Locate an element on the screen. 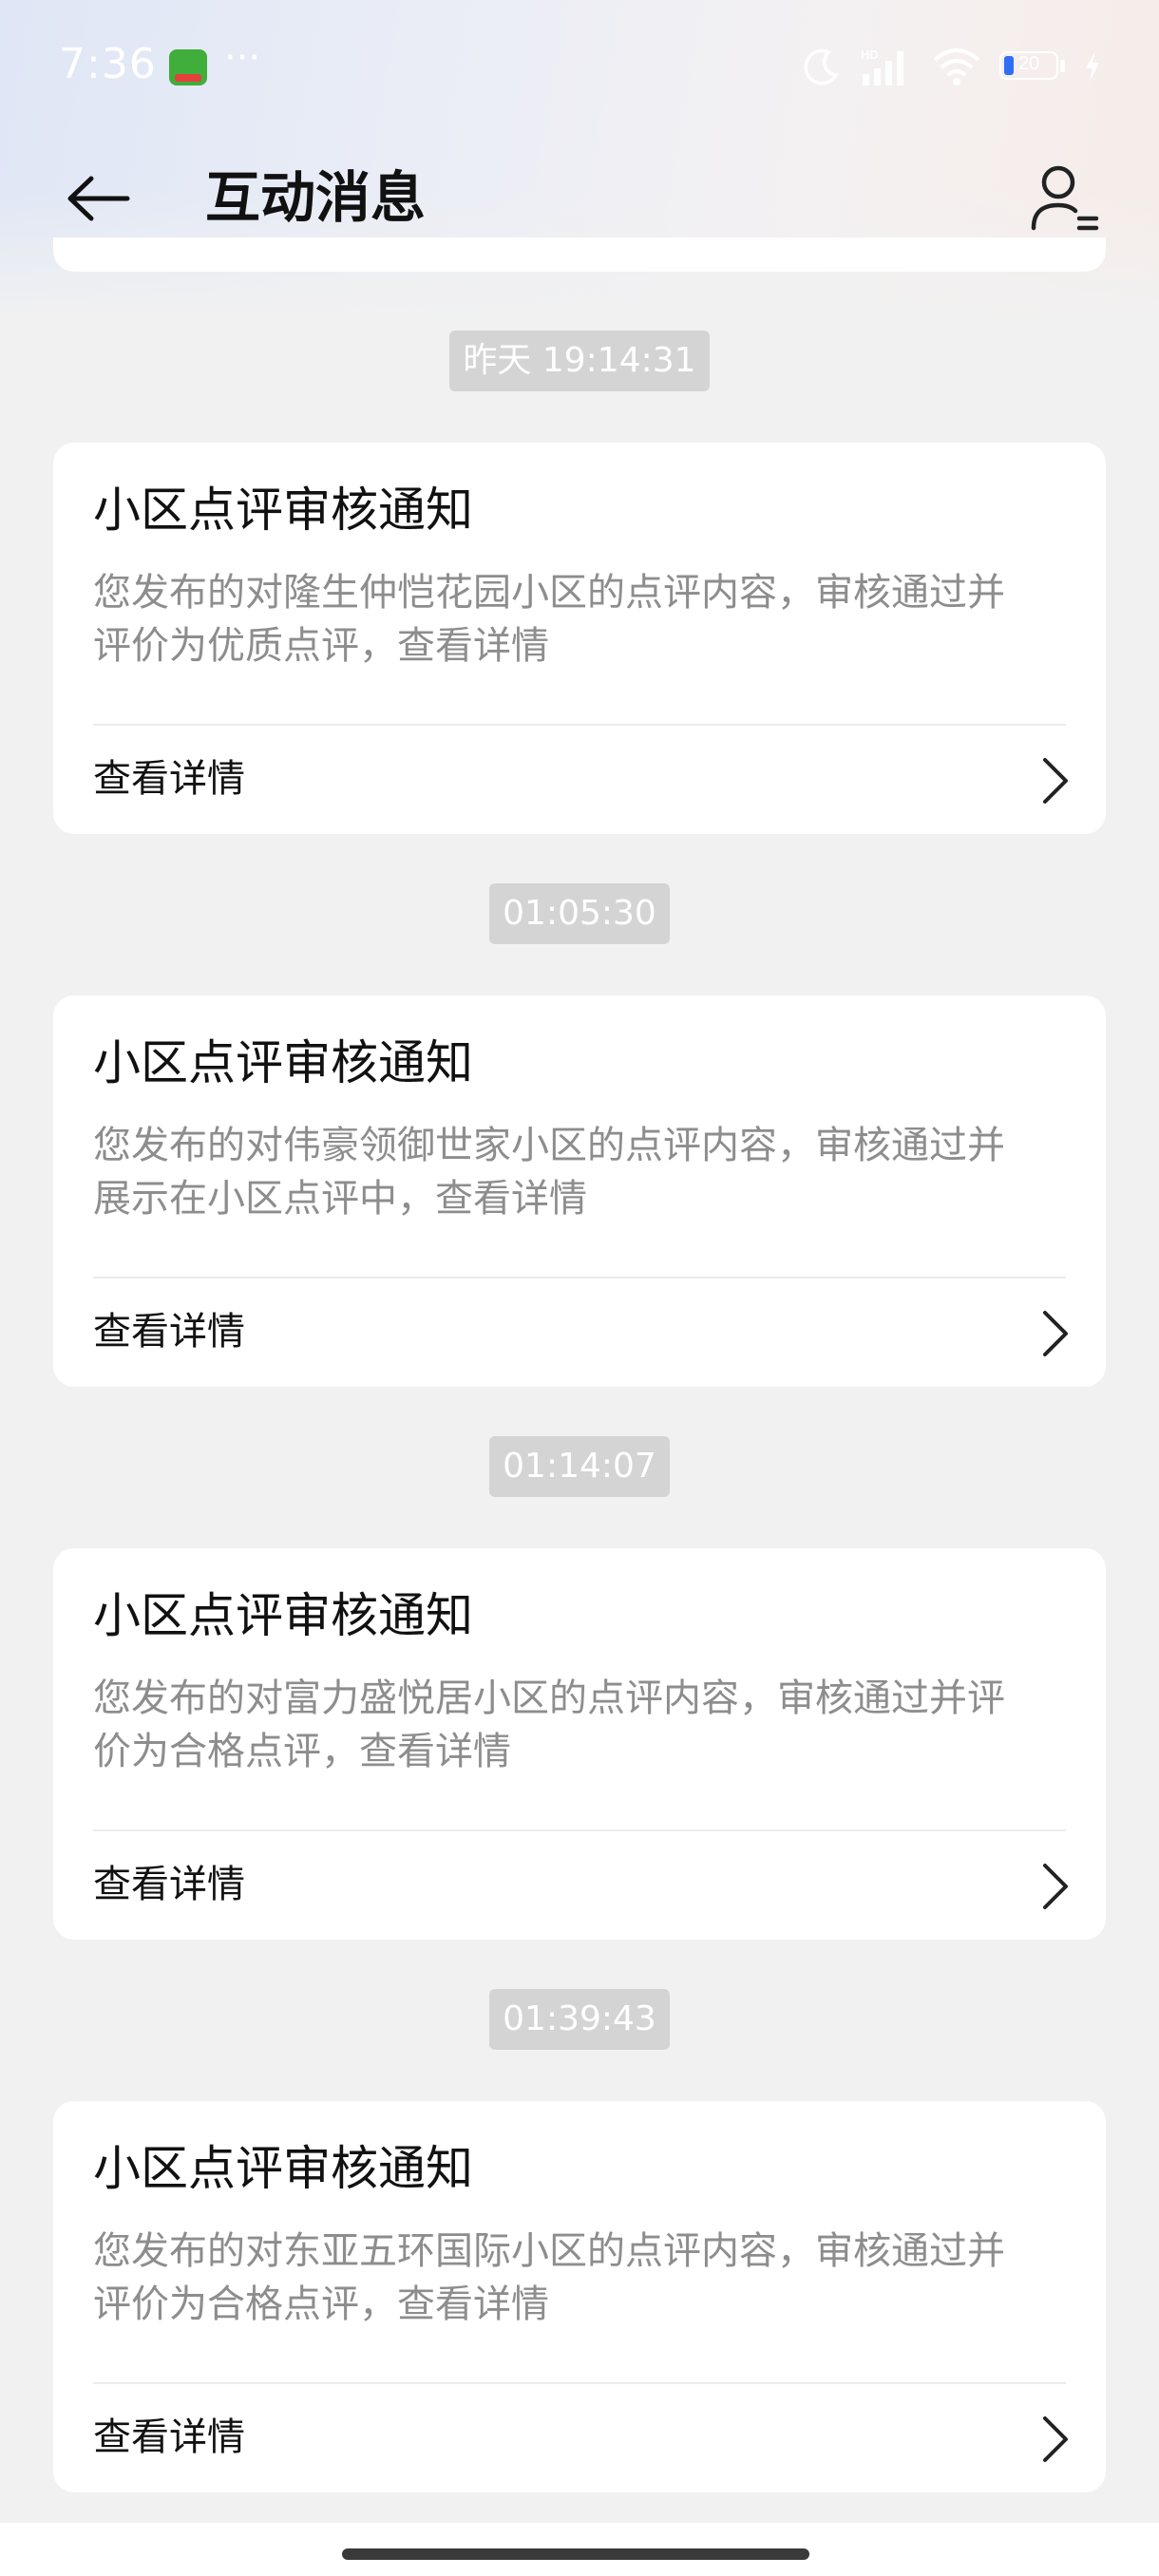  battery-icon: 20 is located at coordinates (1032, 66).